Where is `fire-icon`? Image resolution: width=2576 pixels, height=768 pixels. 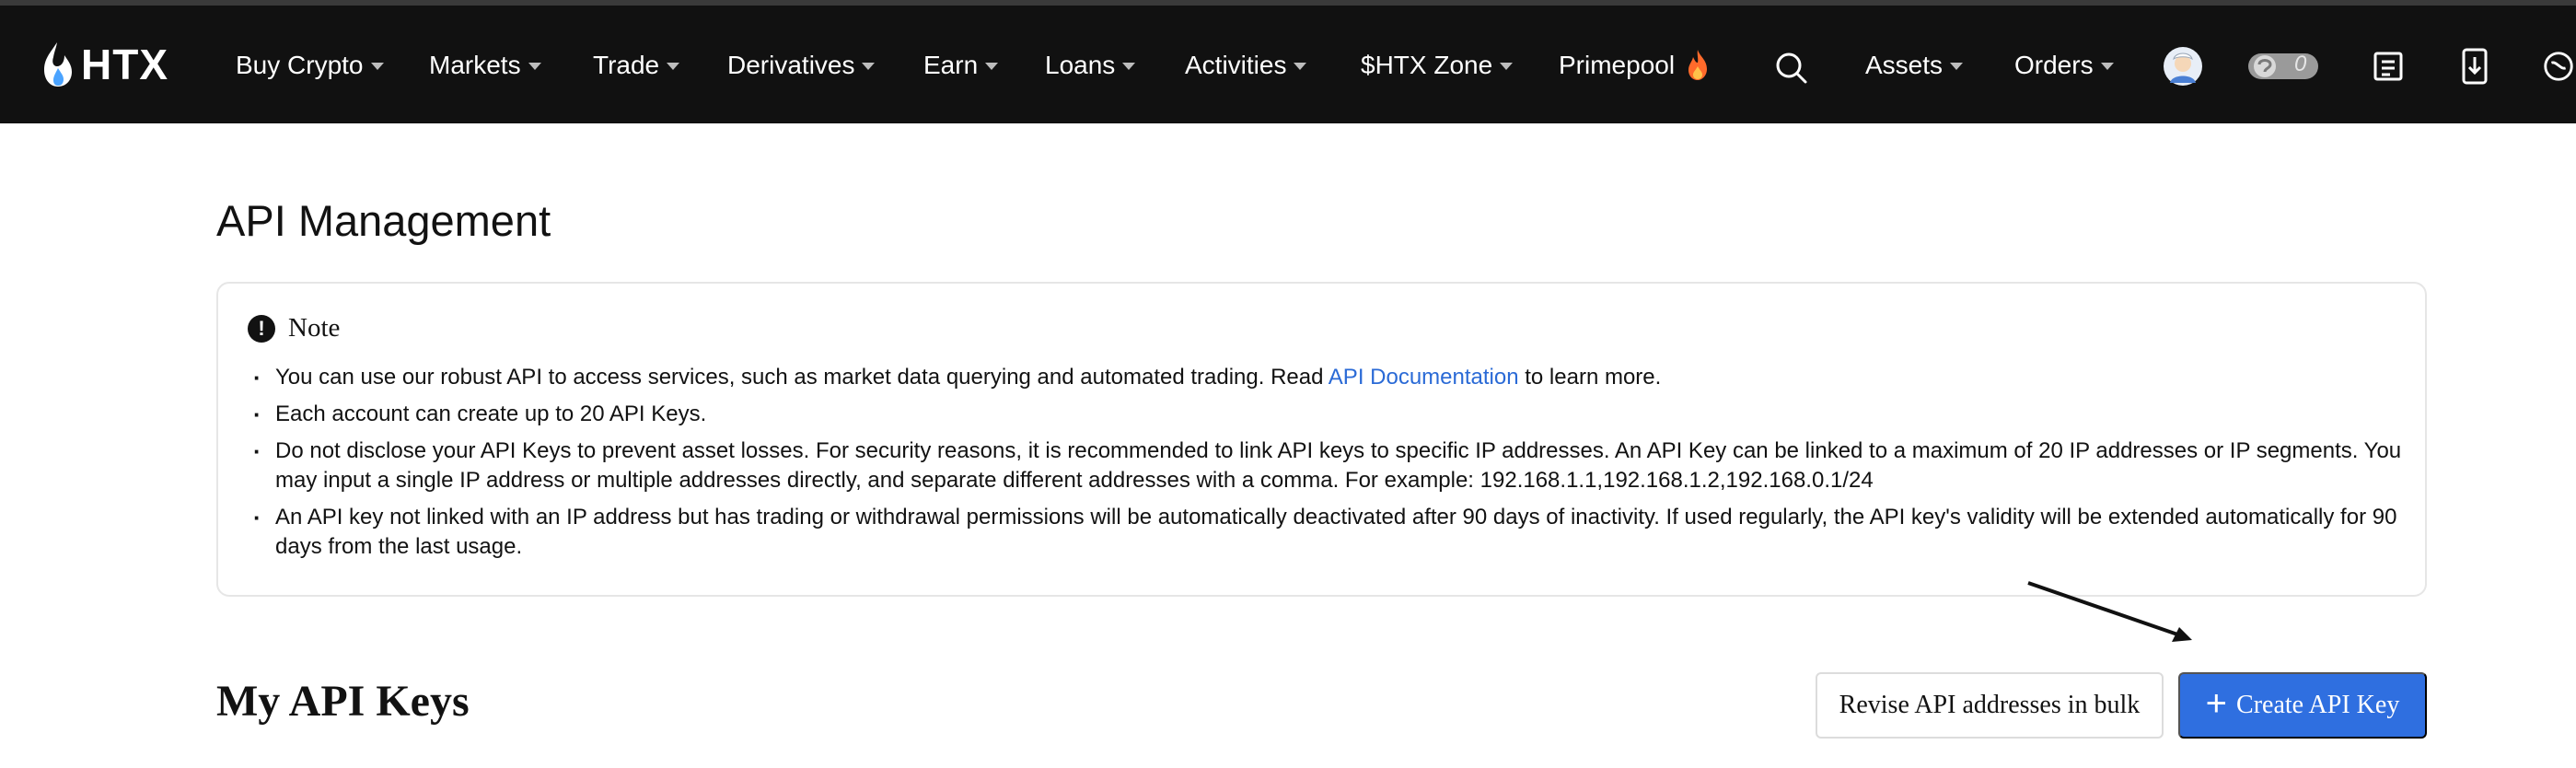
fire-icon is located at coordinates (1698, 65).